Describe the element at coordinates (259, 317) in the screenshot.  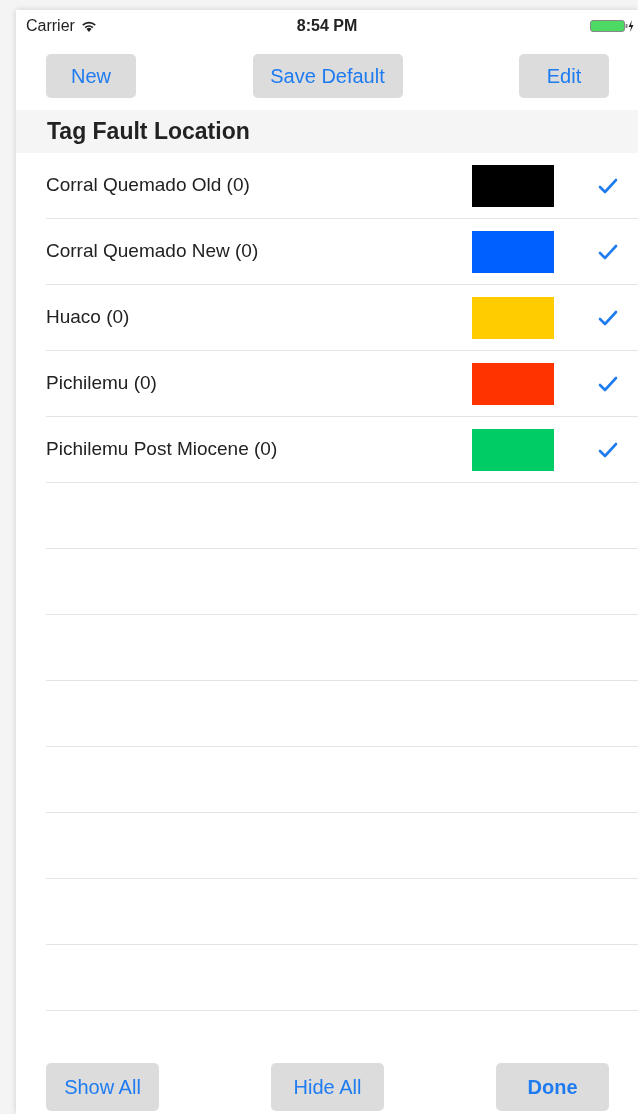
I see `fault-name: Huaco (0)` at that location.